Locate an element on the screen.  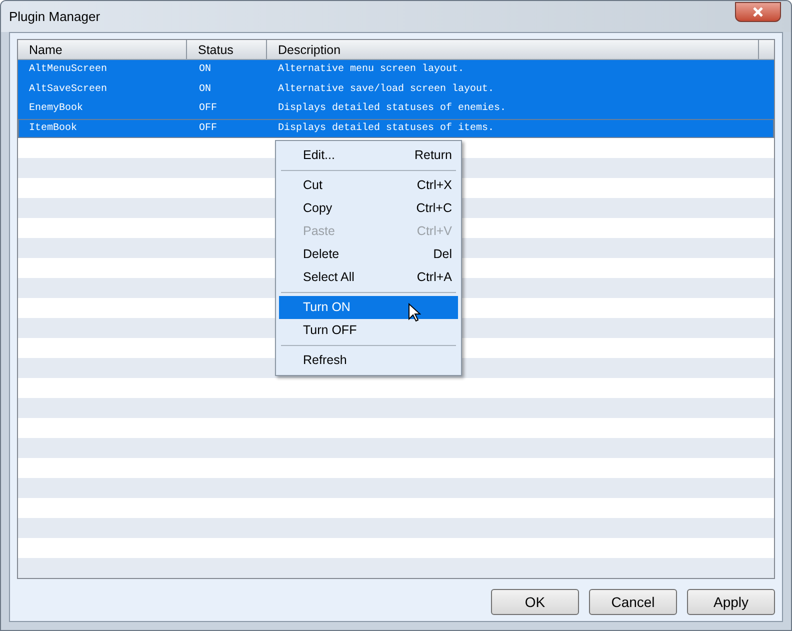
menu-item: Turn ON is located at coordinates (368, 307).